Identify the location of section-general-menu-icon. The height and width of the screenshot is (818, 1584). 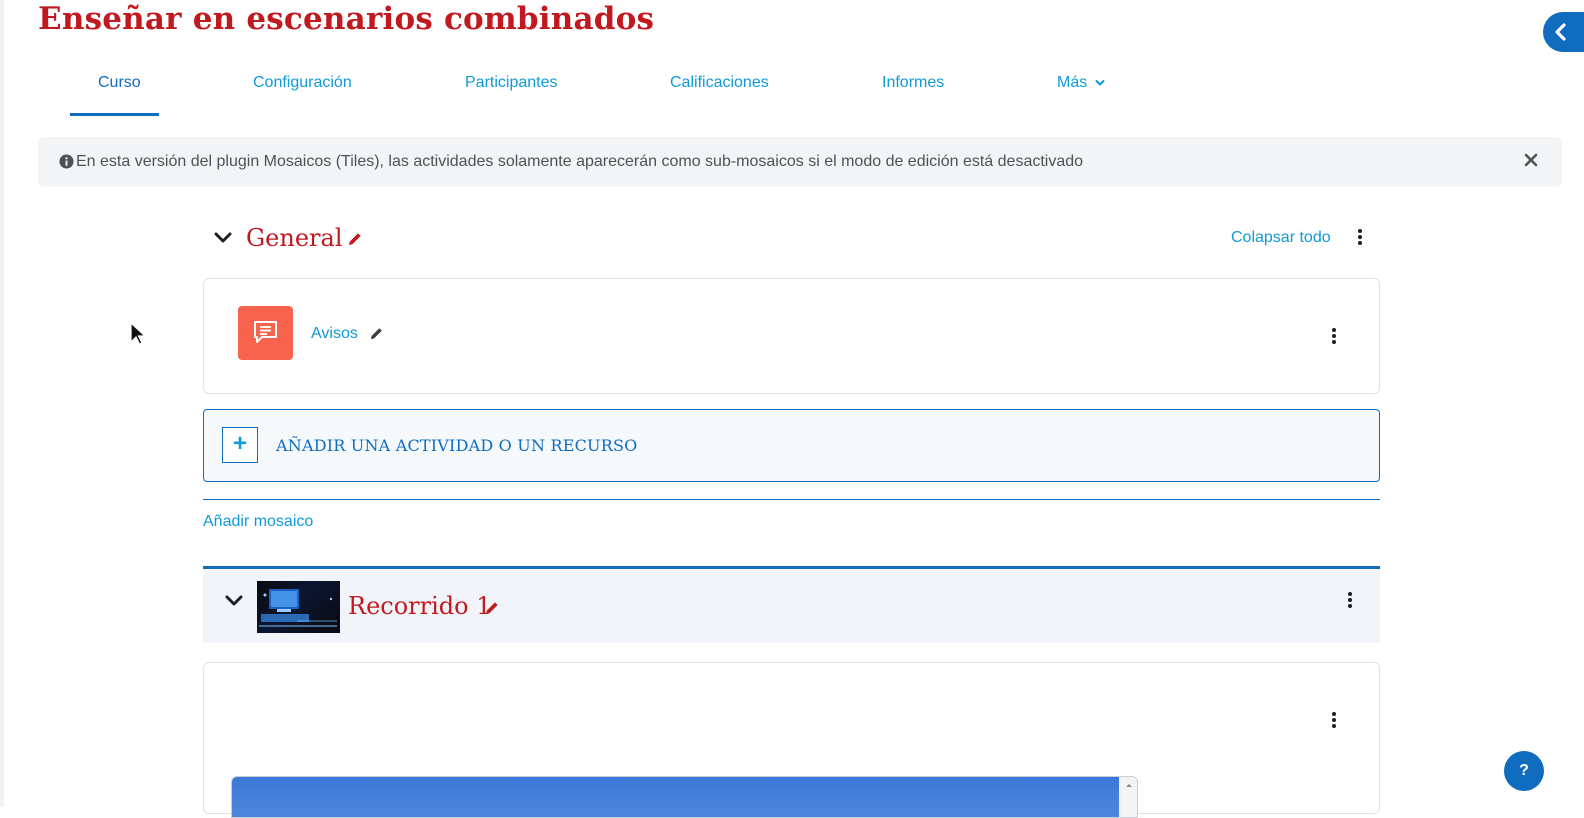
(1360, 238).